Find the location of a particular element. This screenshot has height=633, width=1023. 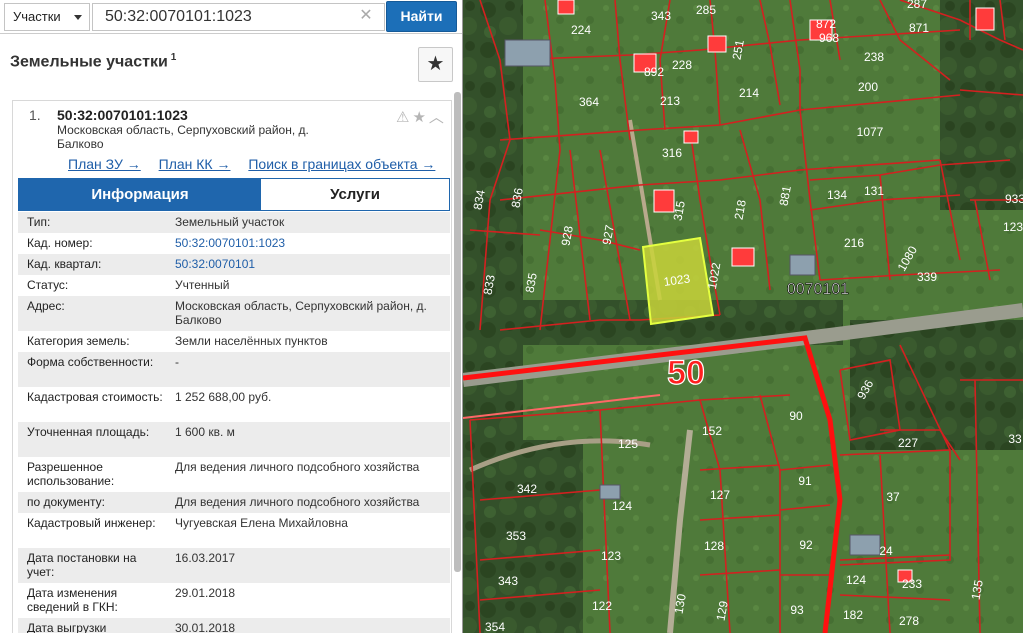

plot-label: 213 is located at coordinates (670, 101).